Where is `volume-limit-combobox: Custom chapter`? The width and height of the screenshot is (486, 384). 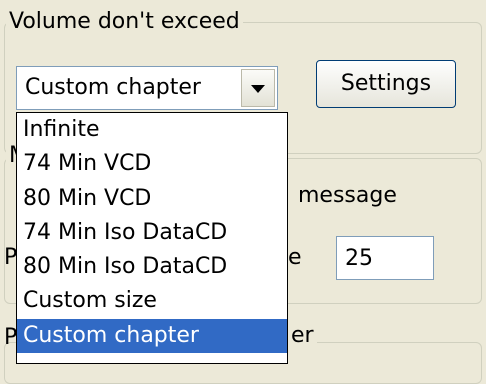 volume-limit-combobox: Custom chapter is located at coordinates (147, 88).